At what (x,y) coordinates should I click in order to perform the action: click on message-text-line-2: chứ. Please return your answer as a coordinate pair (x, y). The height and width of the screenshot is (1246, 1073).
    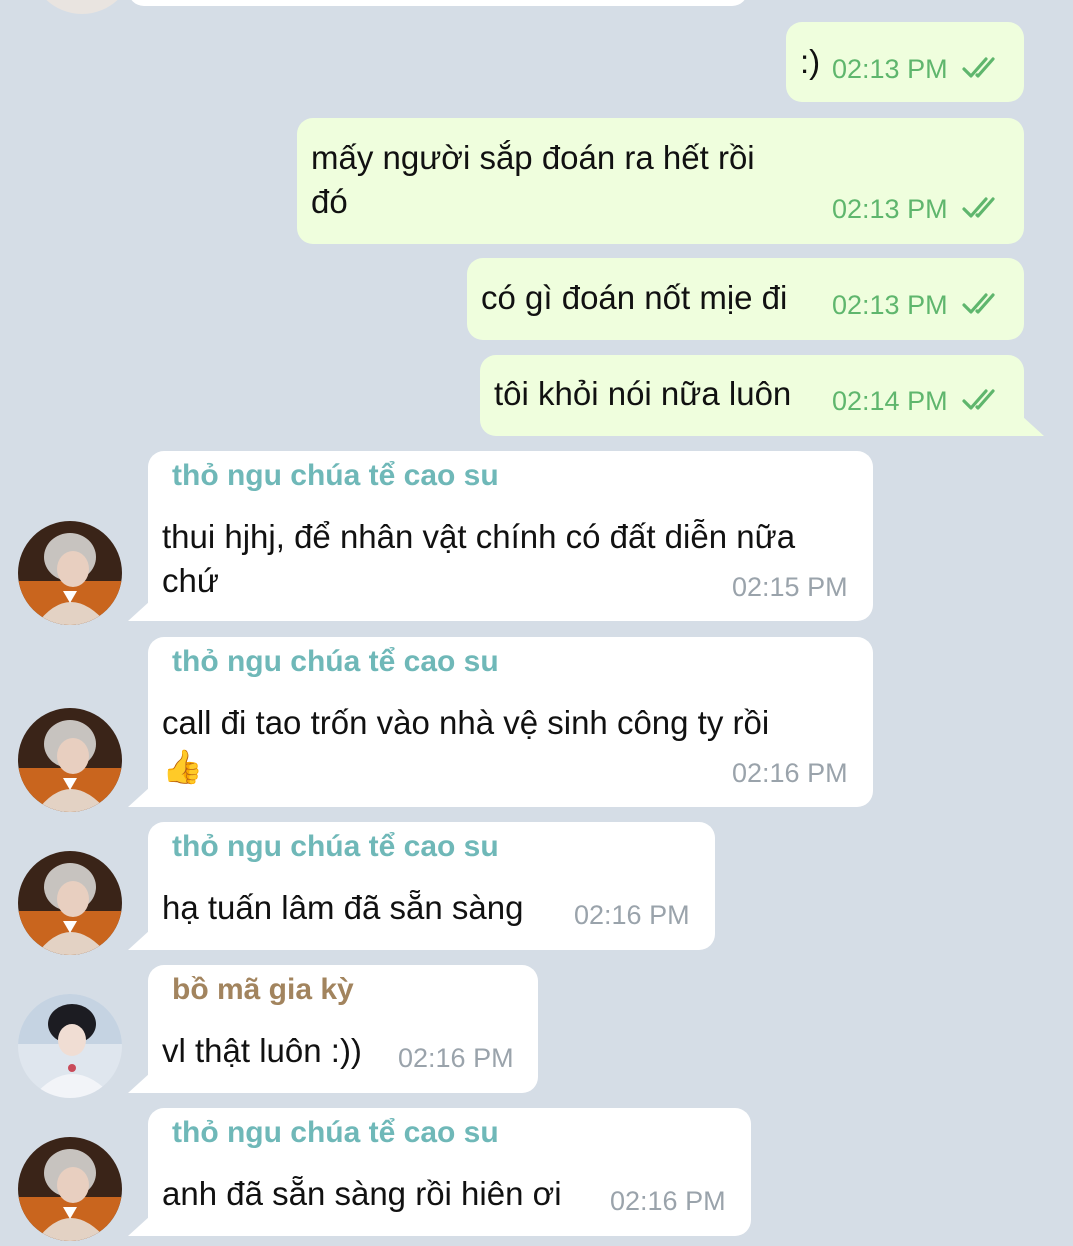
    Looking at the image, I should click on (190, 580).